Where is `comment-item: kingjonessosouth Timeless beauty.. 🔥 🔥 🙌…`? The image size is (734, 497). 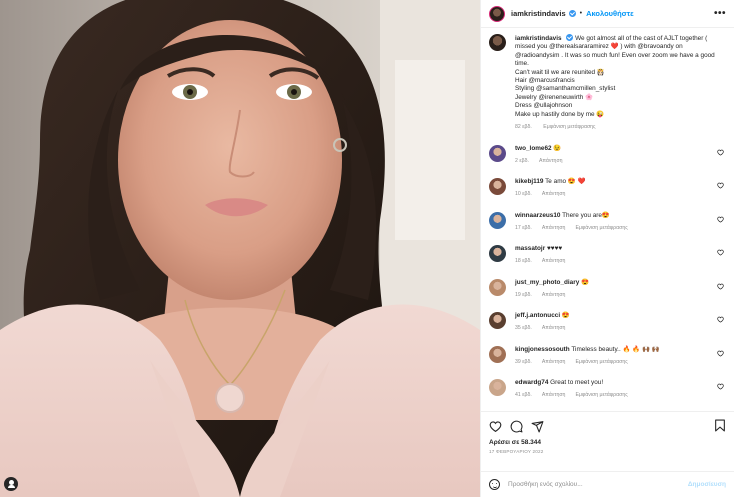 comment-item: kingjonessosouth Timeless beauty.. 🔥 🔥 🙌… is located at coordinates (607, 355).